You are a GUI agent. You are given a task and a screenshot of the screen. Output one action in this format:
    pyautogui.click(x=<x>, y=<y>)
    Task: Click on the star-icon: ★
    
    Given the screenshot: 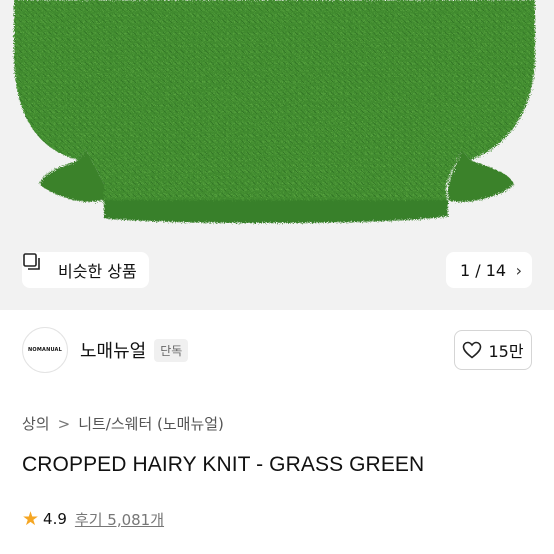 What is the action you would take?
    pyautogui.click(x=31, y=519)
    